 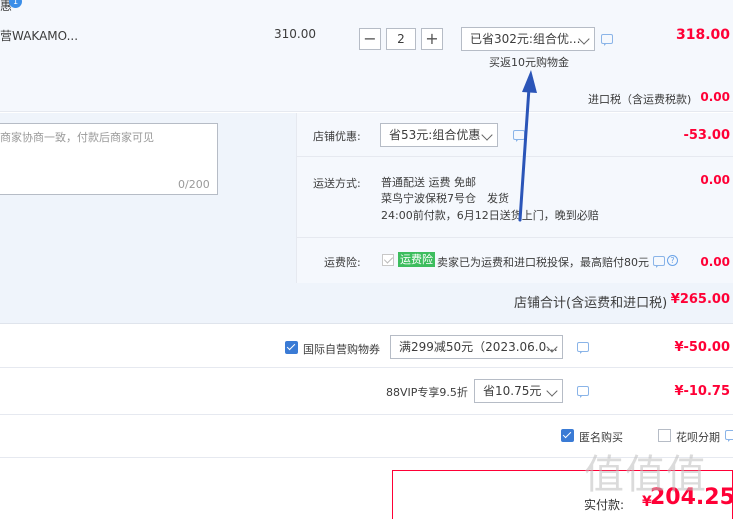 What do you see at coordinates (445, 198) in the screenshot?
I see `shipping-warehouse: 菜鸟宁波保税7号仓 发货` at bounding box center [445, 198].